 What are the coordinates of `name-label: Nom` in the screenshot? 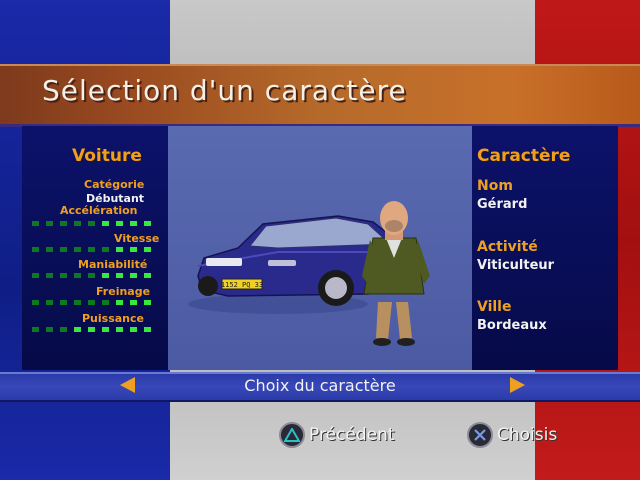 It's located at (495, 186).